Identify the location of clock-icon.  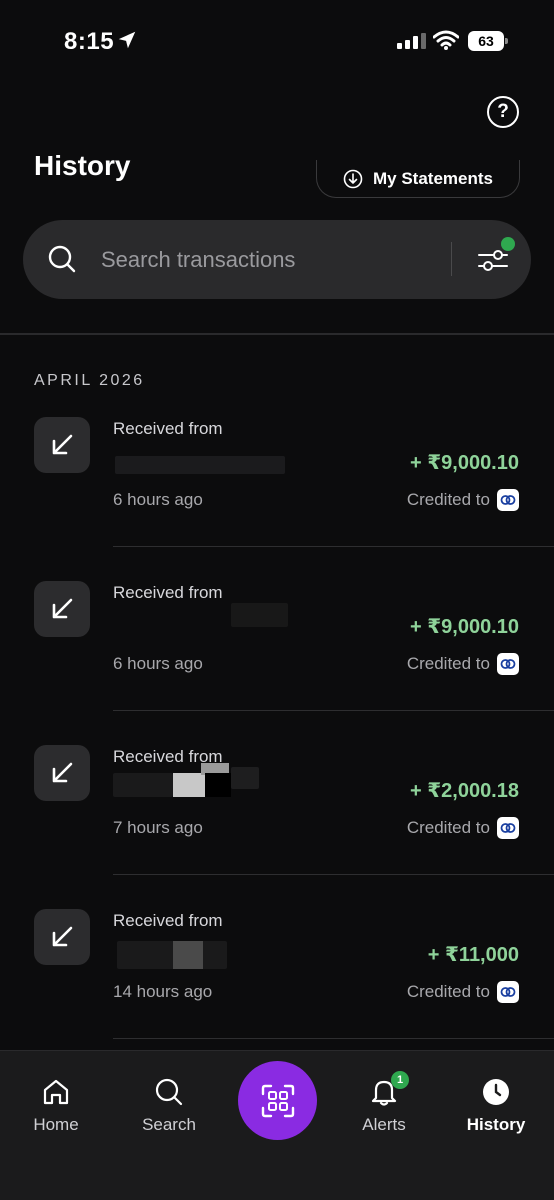
(496, 1092).